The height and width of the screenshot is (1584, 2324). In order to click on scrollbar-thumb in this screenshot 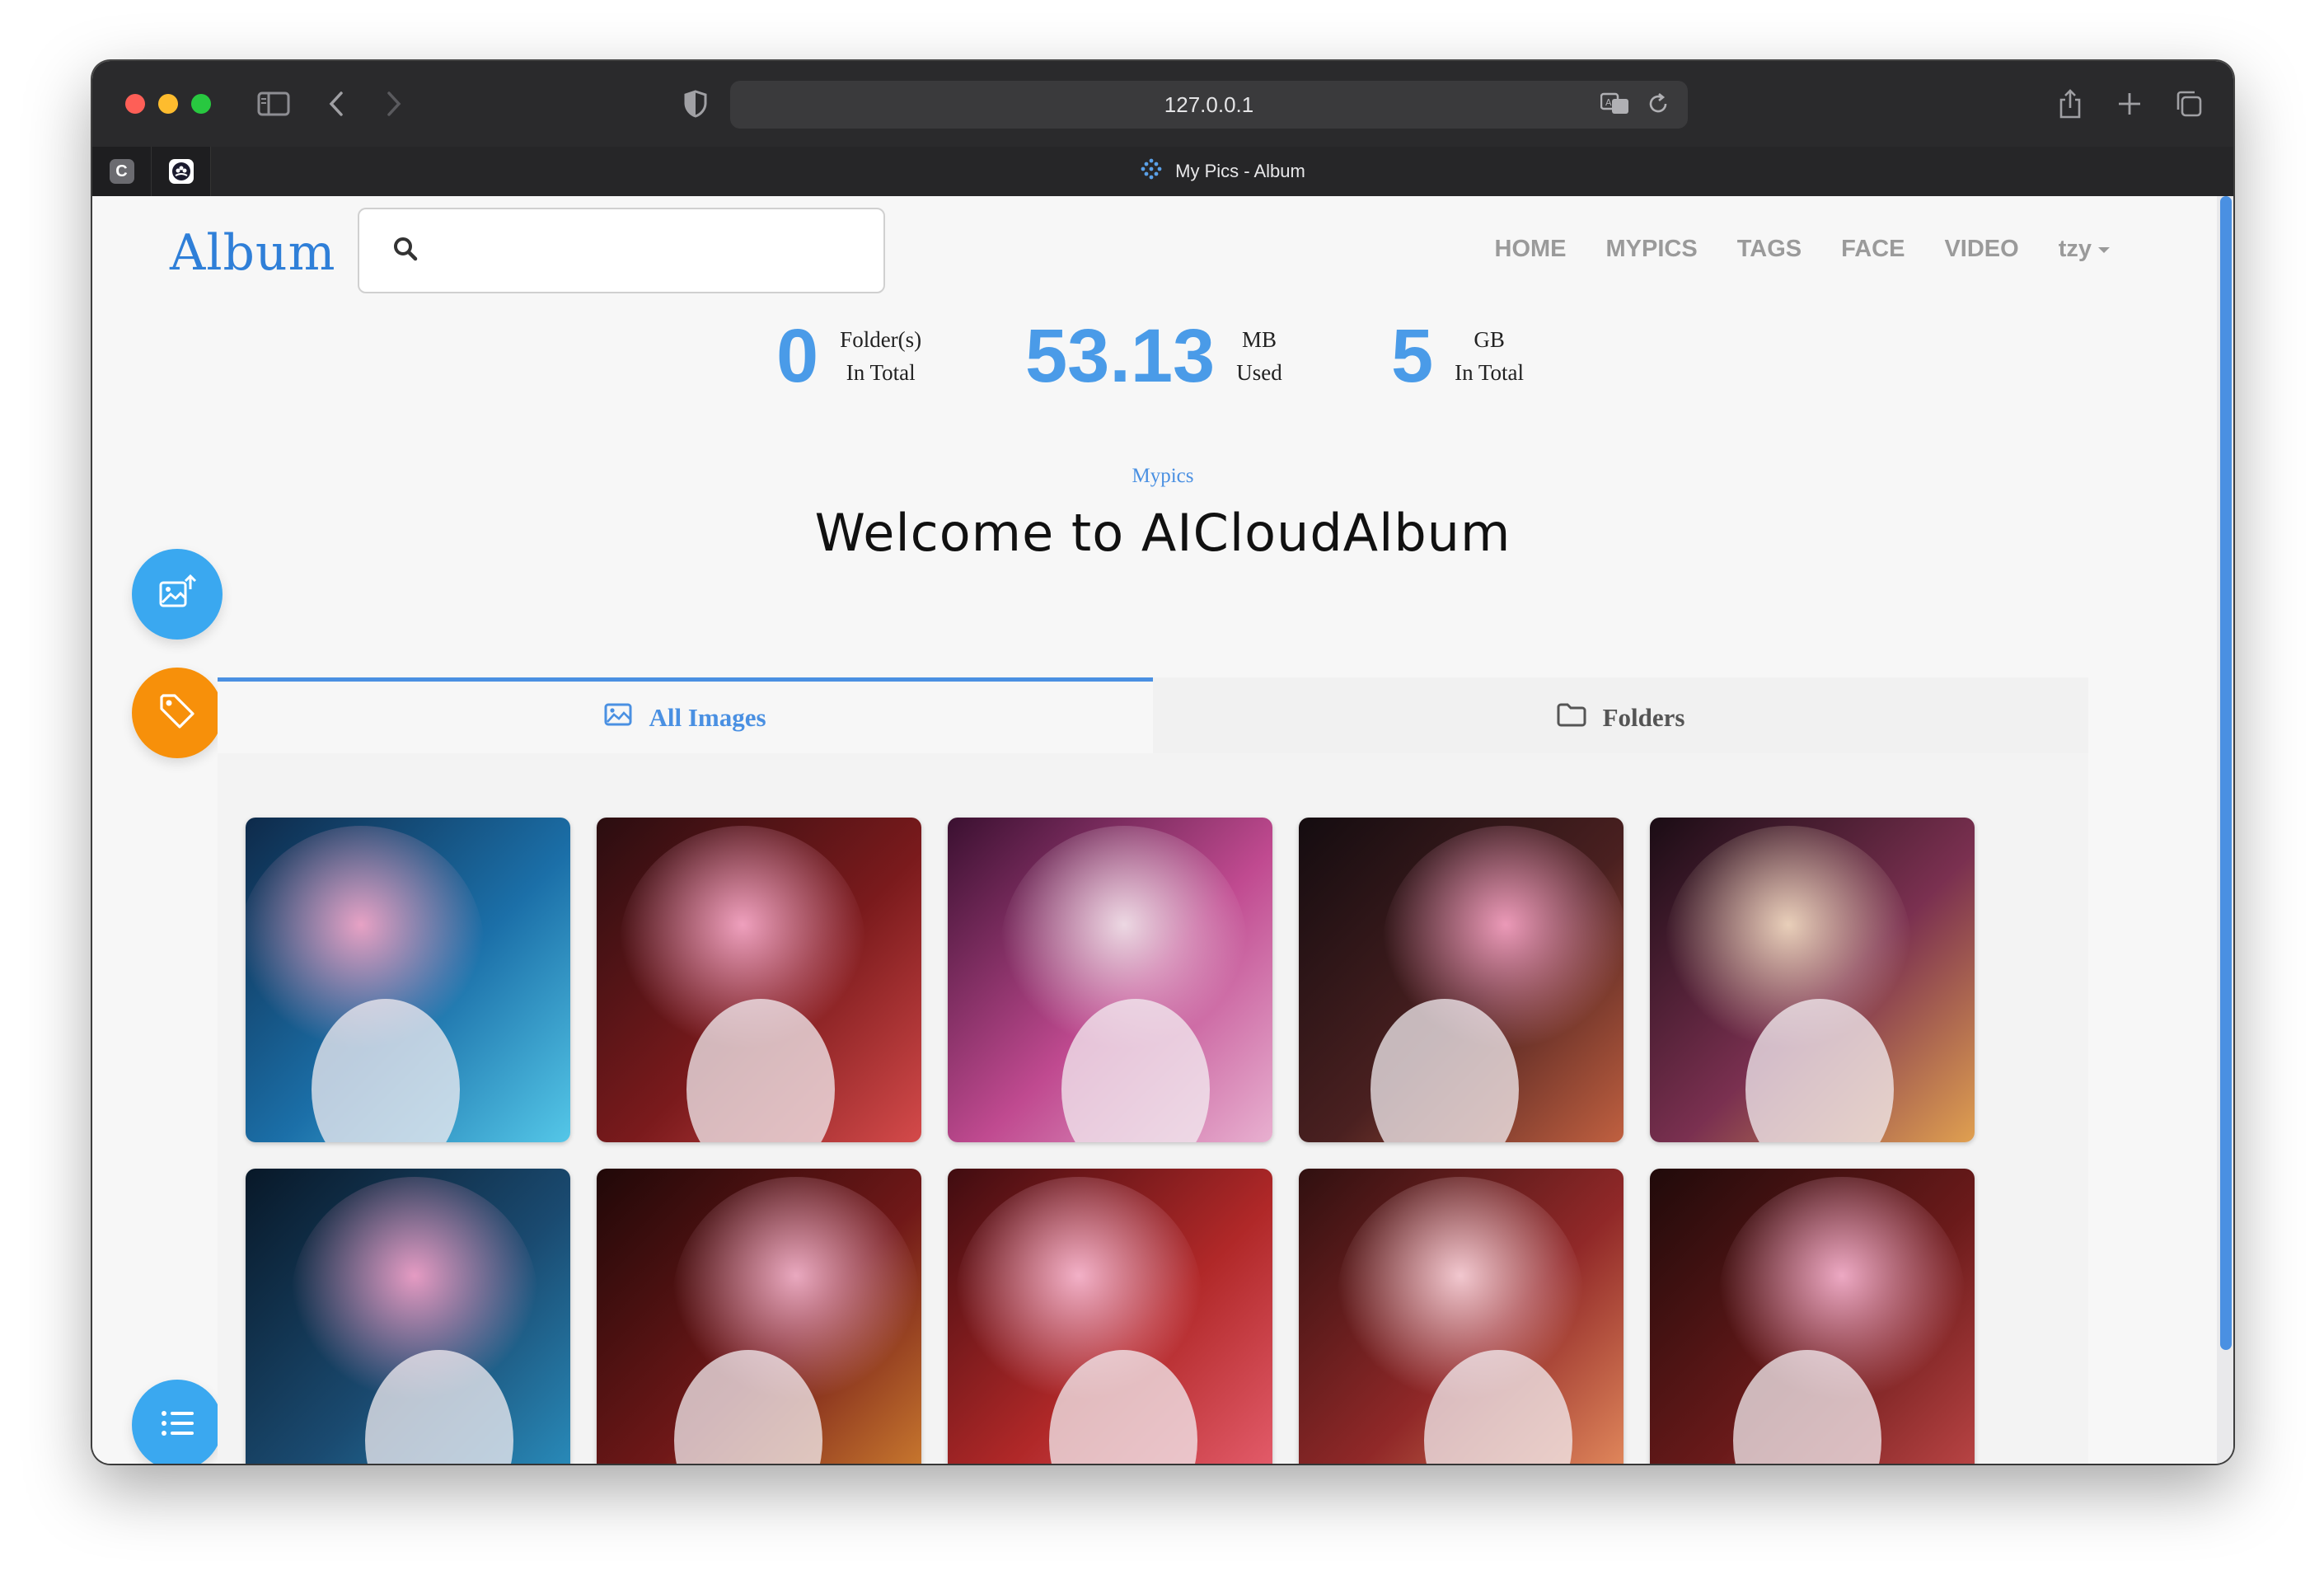, I will do `click(2226, 773)`.